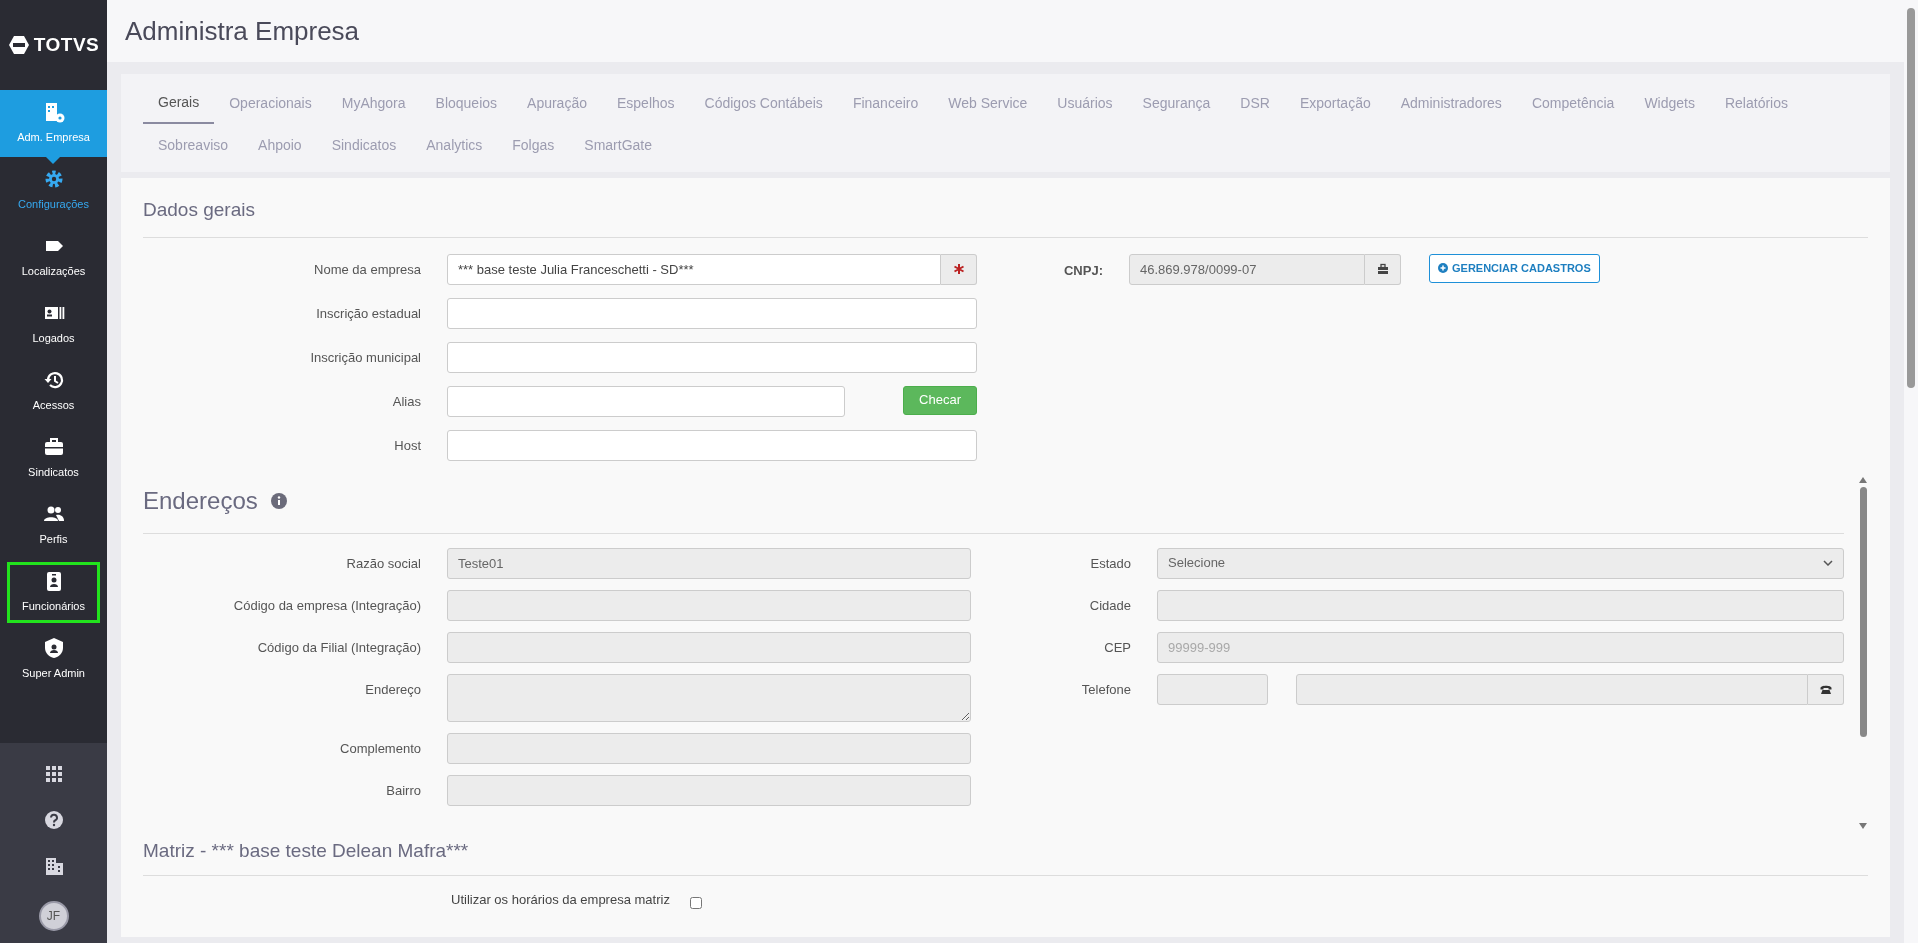  Describe the element at coordinates (365, 357) in the screenshot. I see `field-label: Inscrição municipal` at that location.